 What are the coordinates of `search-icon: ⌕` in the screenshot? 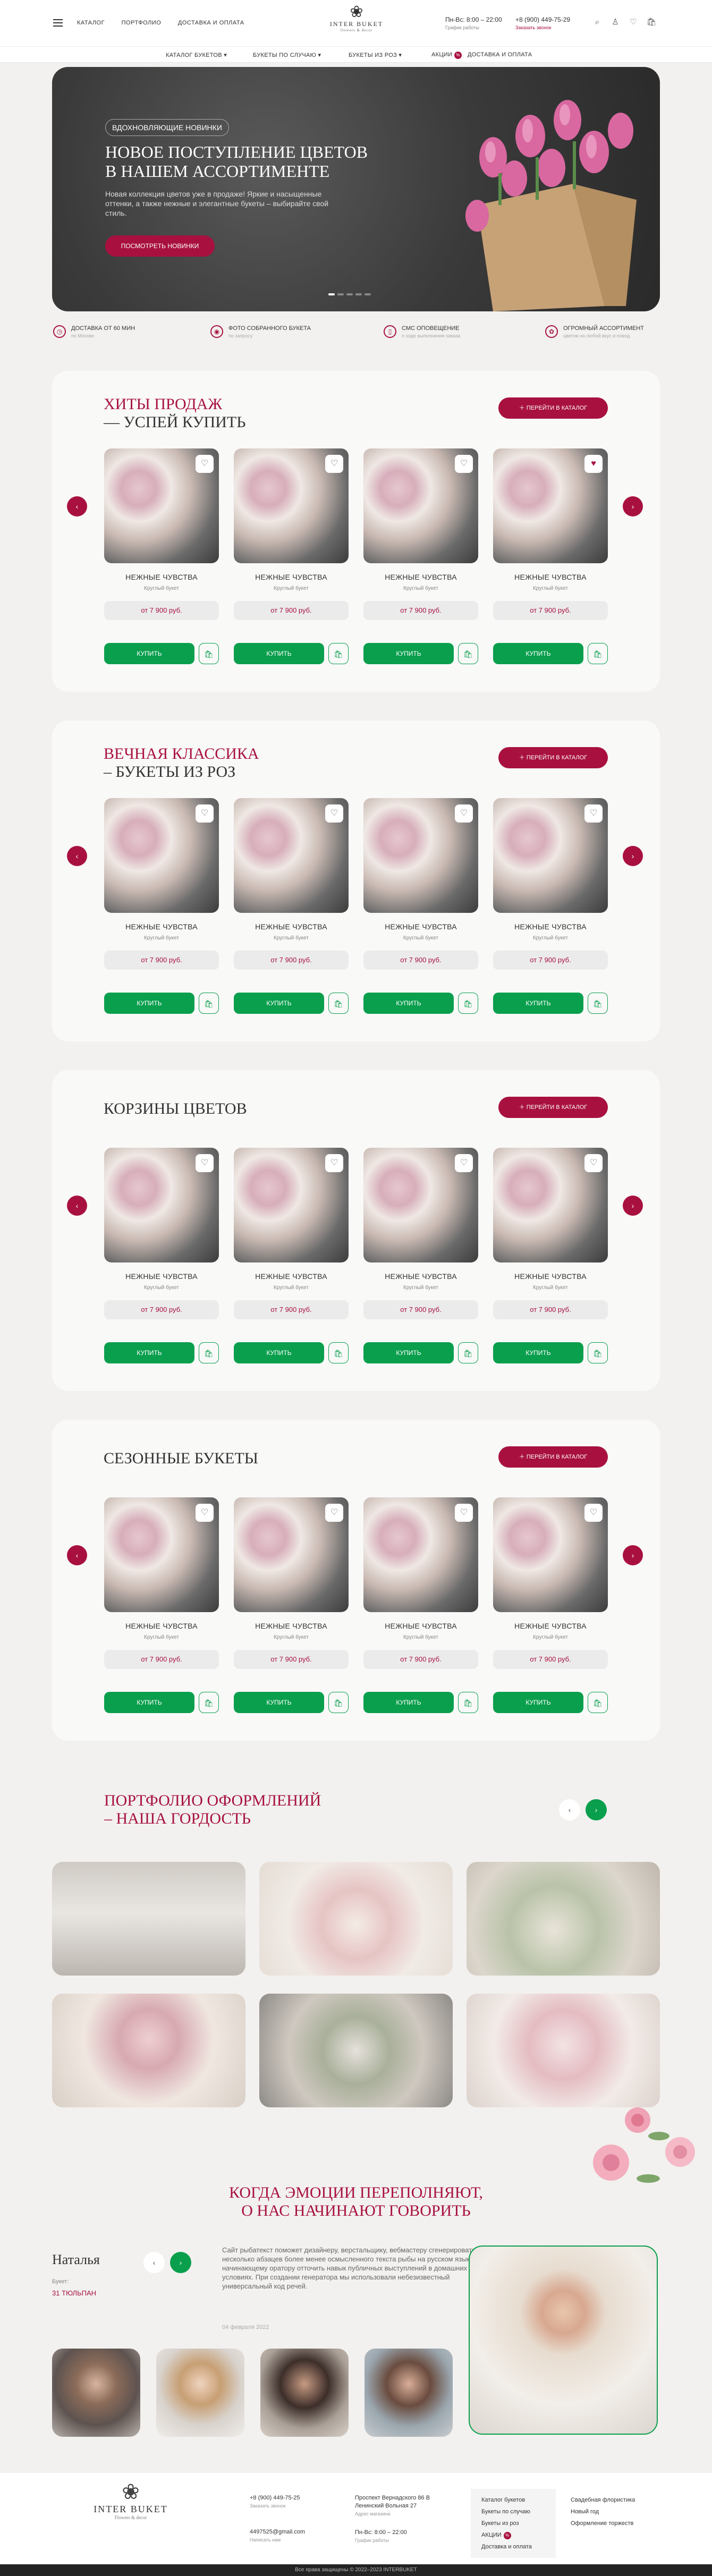 It's located at (597, 22).